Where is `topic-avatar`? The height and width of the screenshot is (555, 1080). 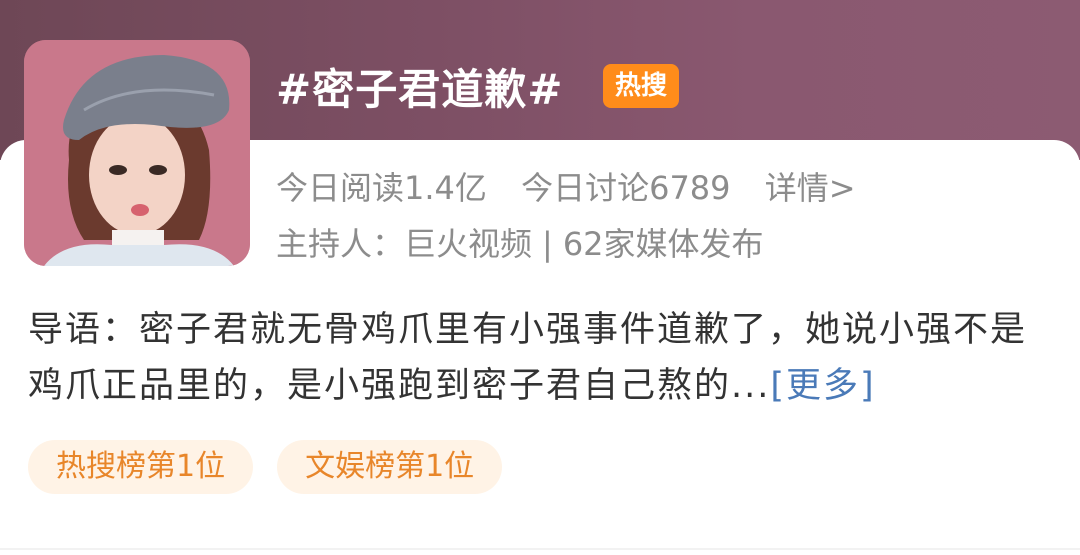 topic-avatar is located at coordinates (137, 153).